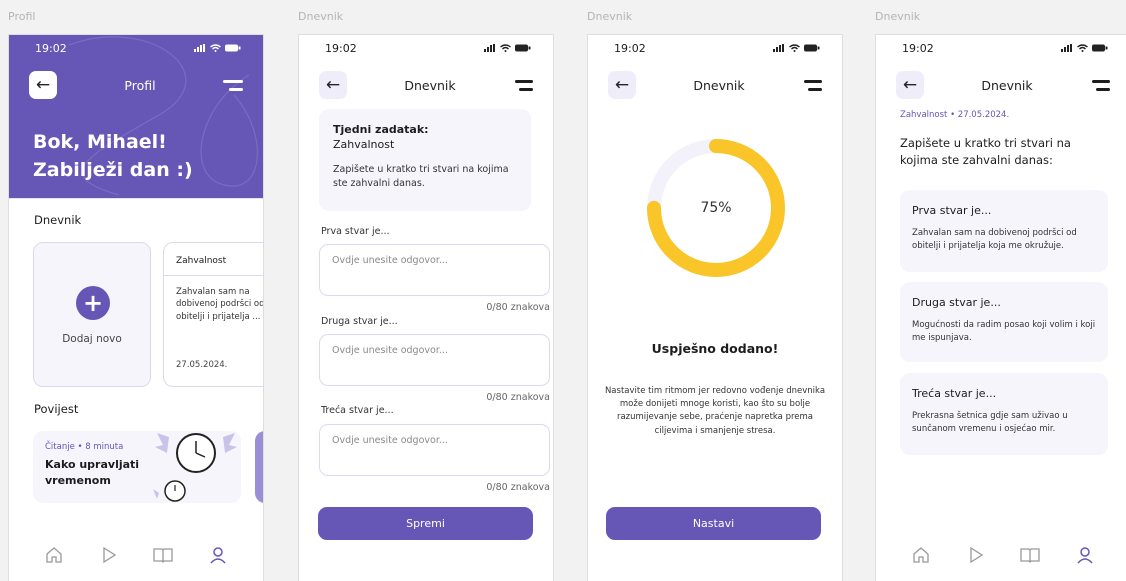  I want to click on greeting: Bok, Mihael! Zabilježi dan :), so click(113, 156).